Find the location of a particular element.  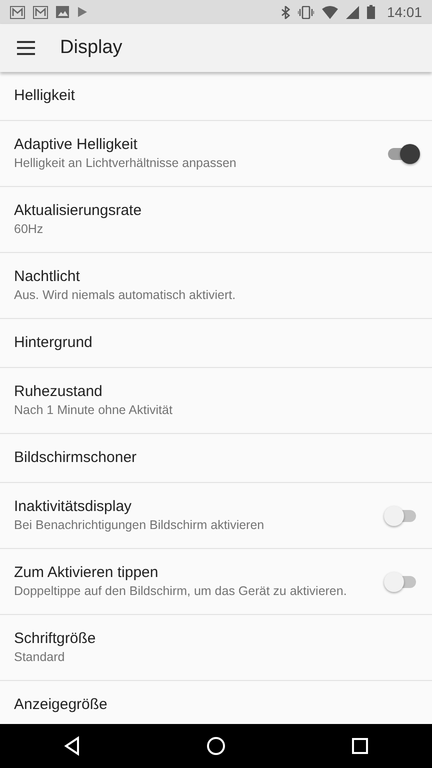

settings-row: Zum Aktivieren tippen Doppeltippe auf den Bildschirm, um das Gerät zu aktivieren. is located at coordinates (216, 582).